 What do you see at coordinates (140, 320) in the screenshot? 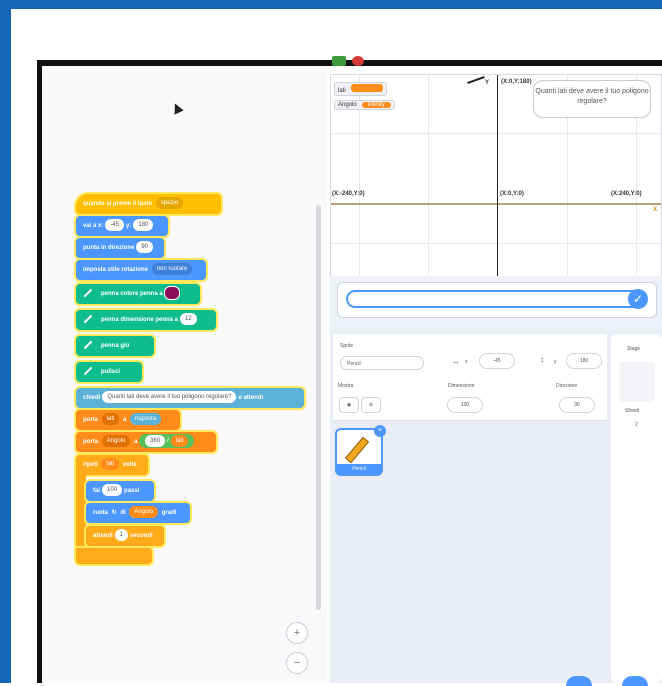
I see `block-label: penna dimensione penna a` at bounding box center [140, 320].